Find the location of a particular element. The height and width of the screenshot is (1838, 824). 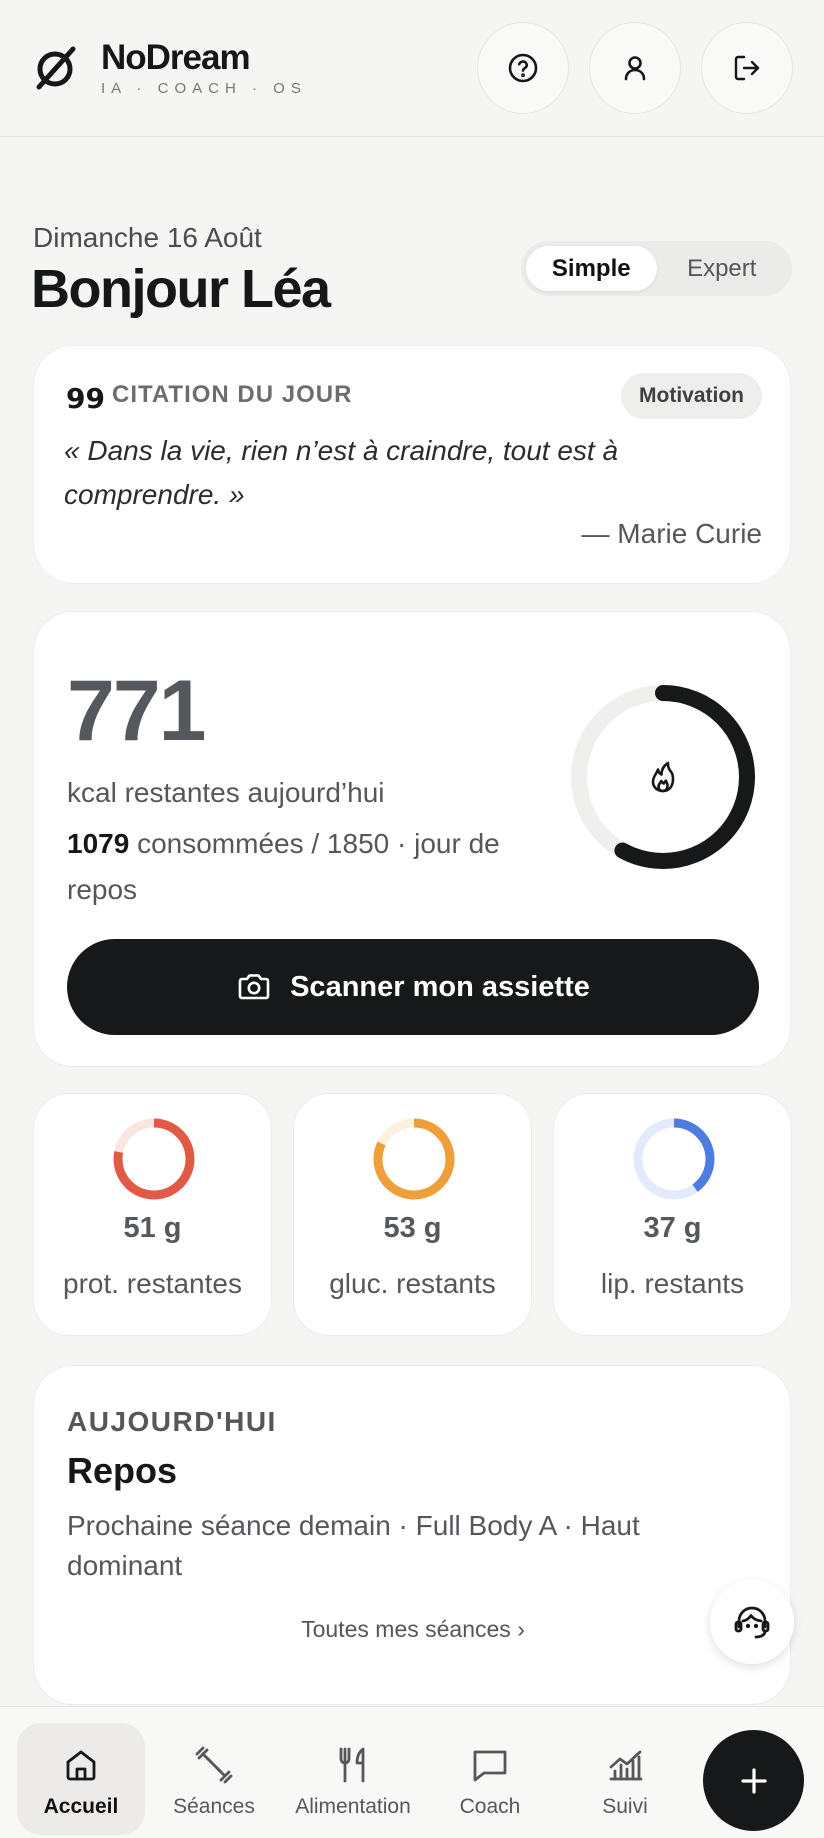

macro-card-protein: 51 g prot. restantes is located at coordinates (152, 1214).